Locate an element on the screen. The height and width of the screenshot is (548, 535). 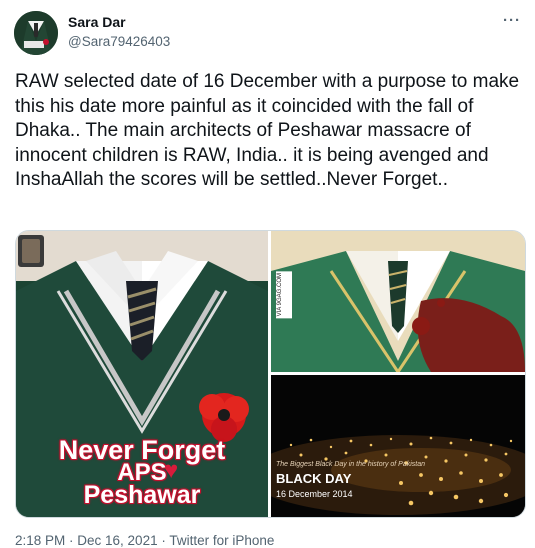
bloodied-uniform-illustration is located at coordinates (398, 301).